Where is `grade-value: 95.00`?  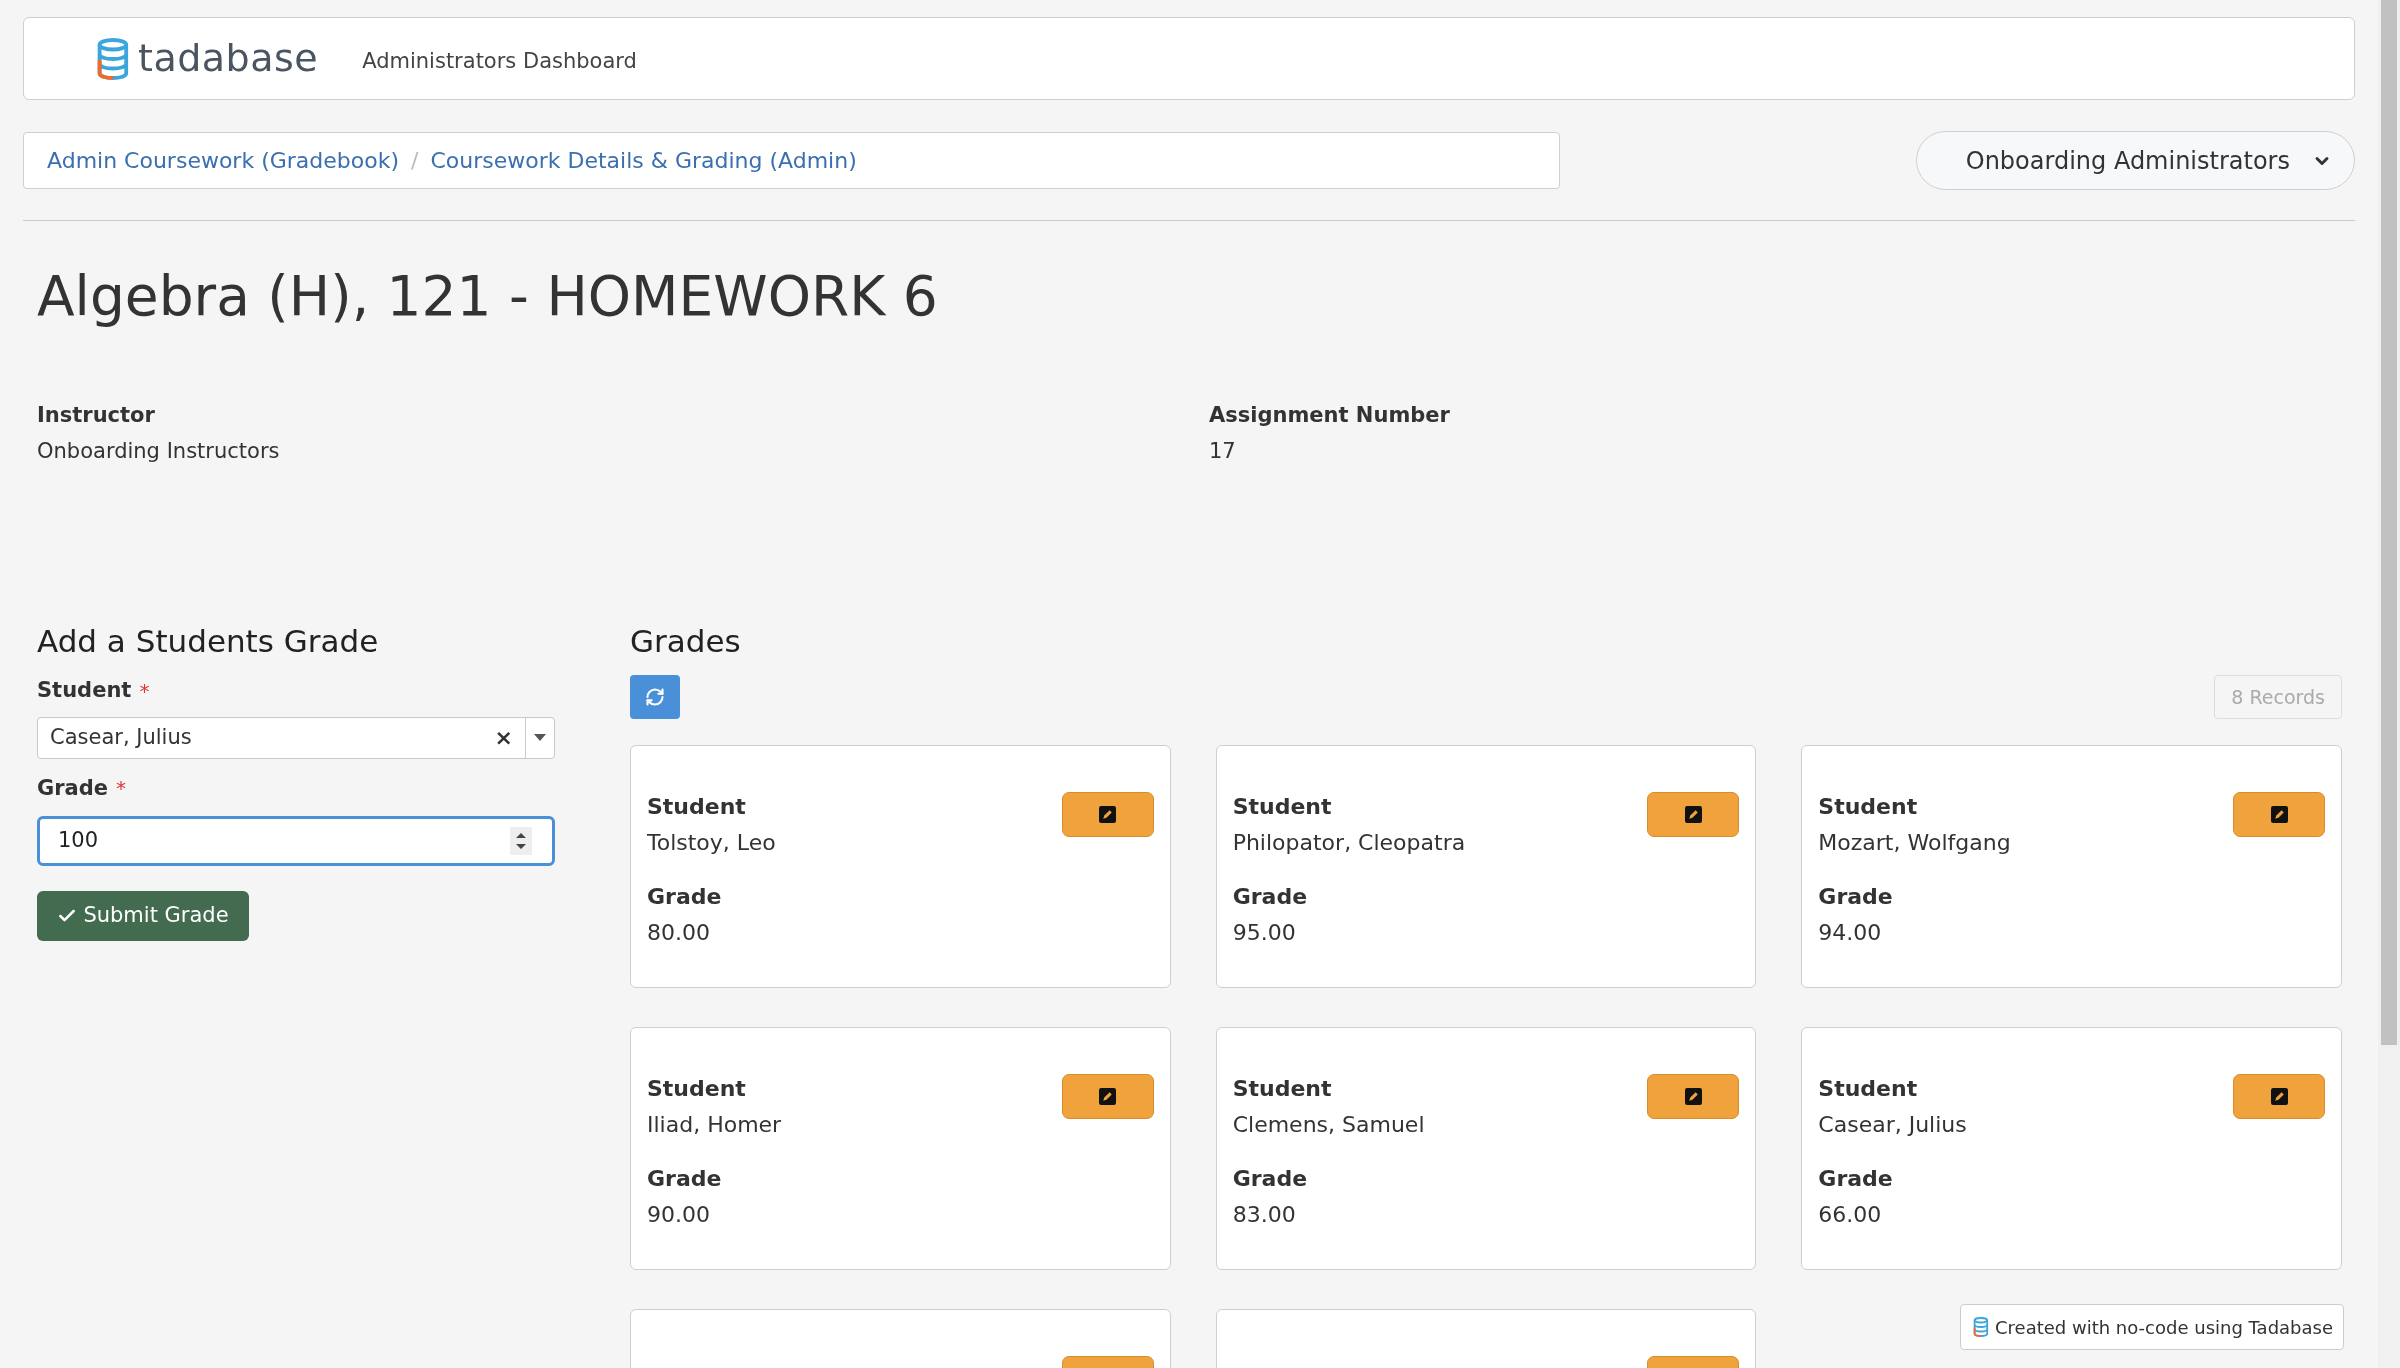 grade-value: 95.00 is located at coordinates (1264, 933).